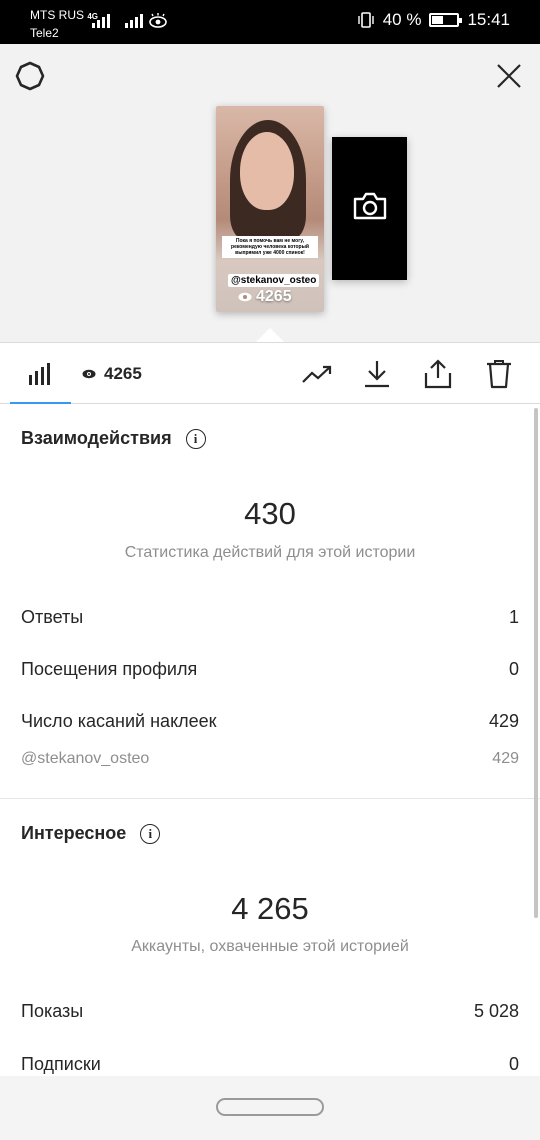 The width and height of the screenshot is (540, 1140). Describe the element at coordinates (536, 663) in the screenshot. I see `scrollbar` at that location.